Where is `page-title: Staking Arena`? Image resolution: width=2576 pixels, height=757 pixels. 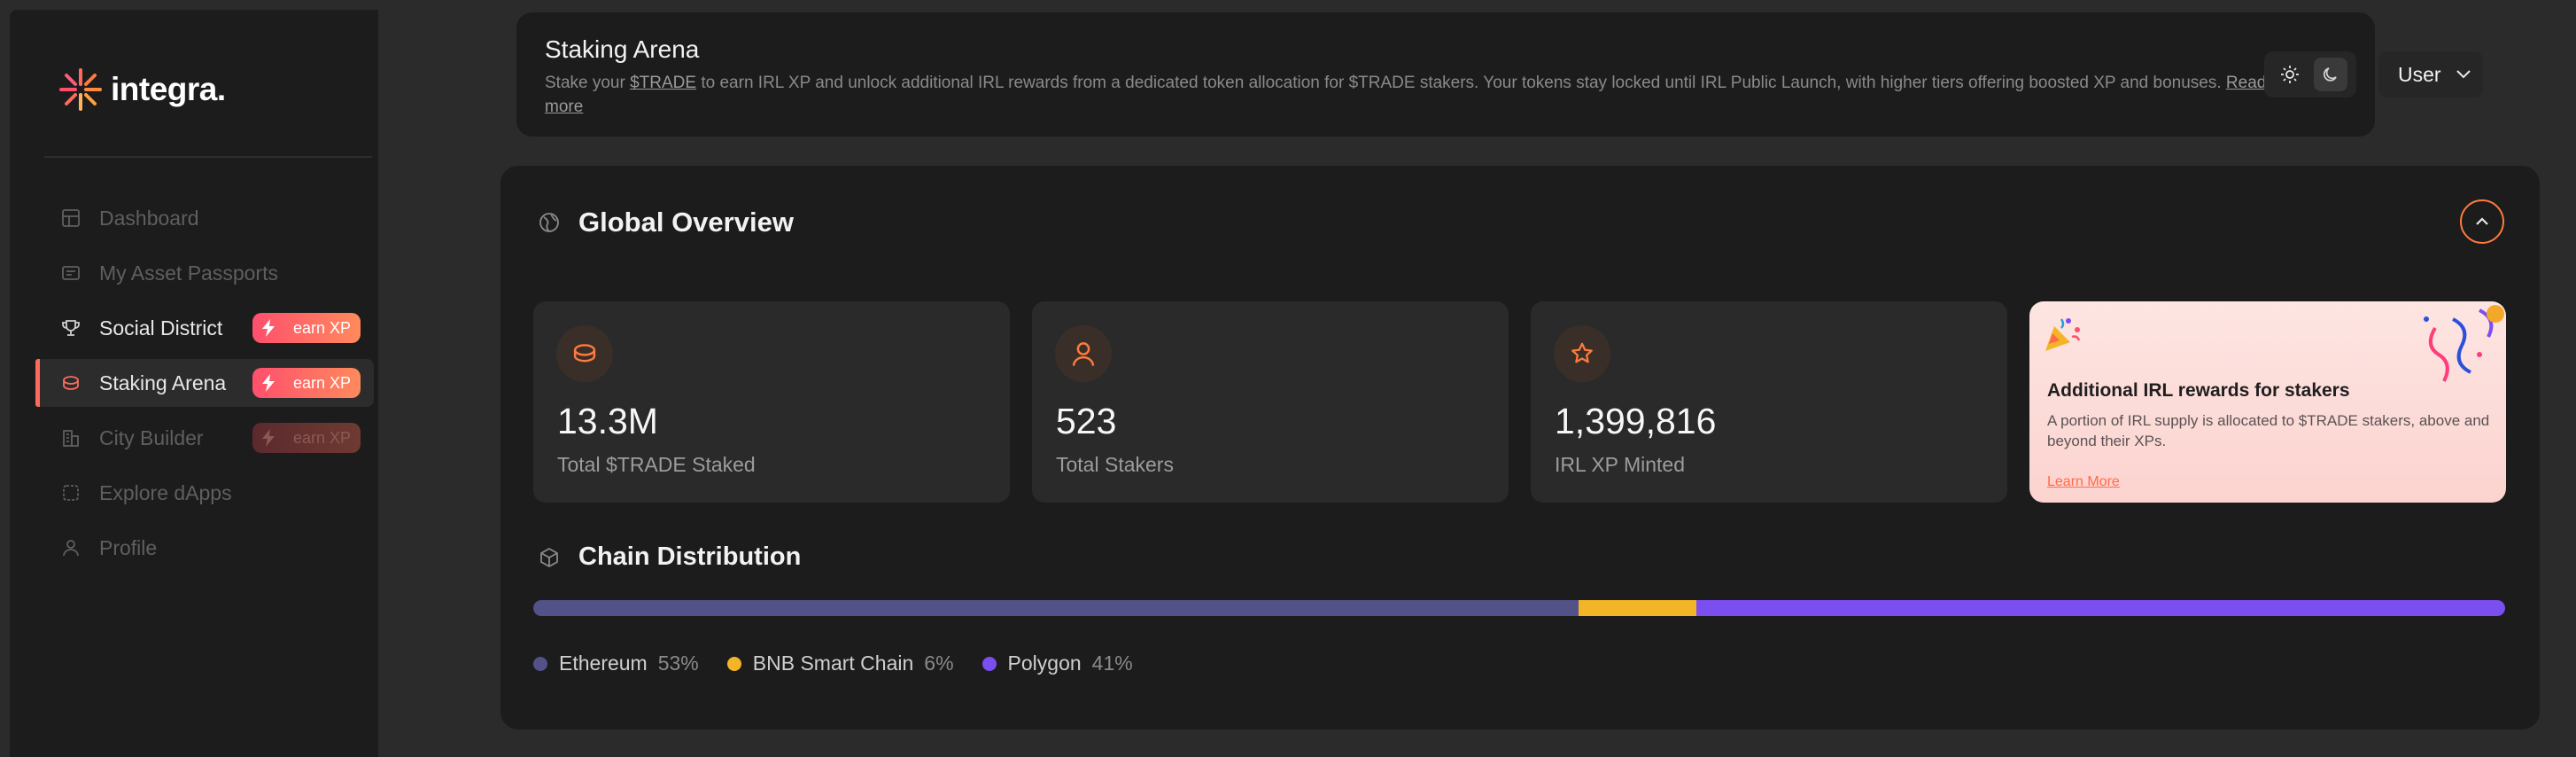
page-title: Staking Arena is located at coordinates (622, 49).